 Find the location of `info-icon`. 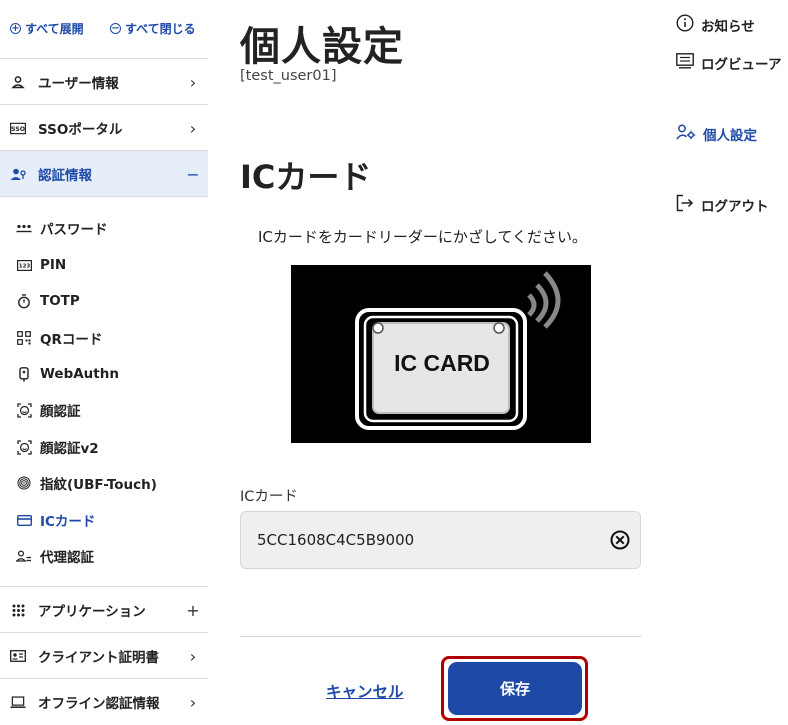

info-icon is located at coordinates (685, 25).